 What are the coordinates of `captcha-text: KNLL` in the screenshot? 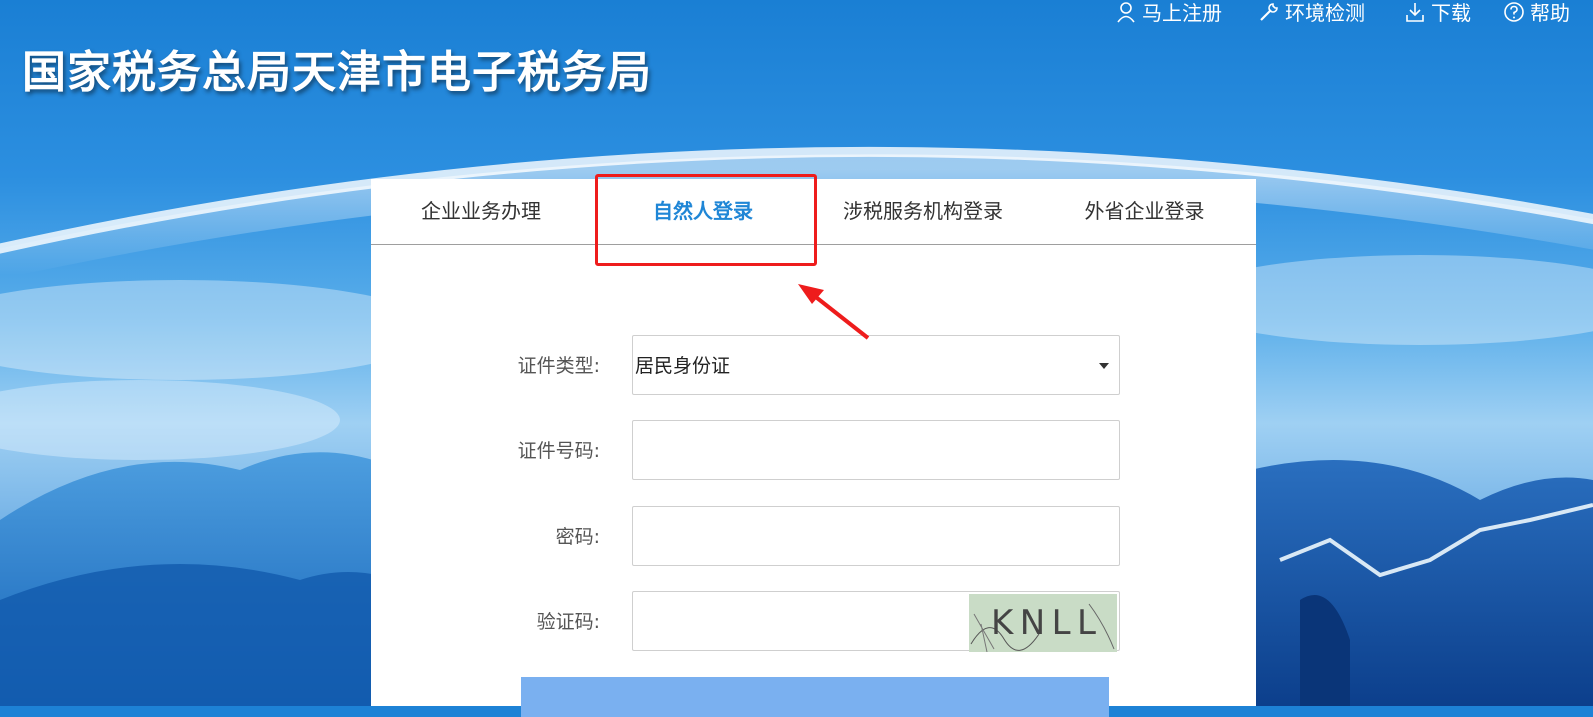 It's located at (1043, 623).